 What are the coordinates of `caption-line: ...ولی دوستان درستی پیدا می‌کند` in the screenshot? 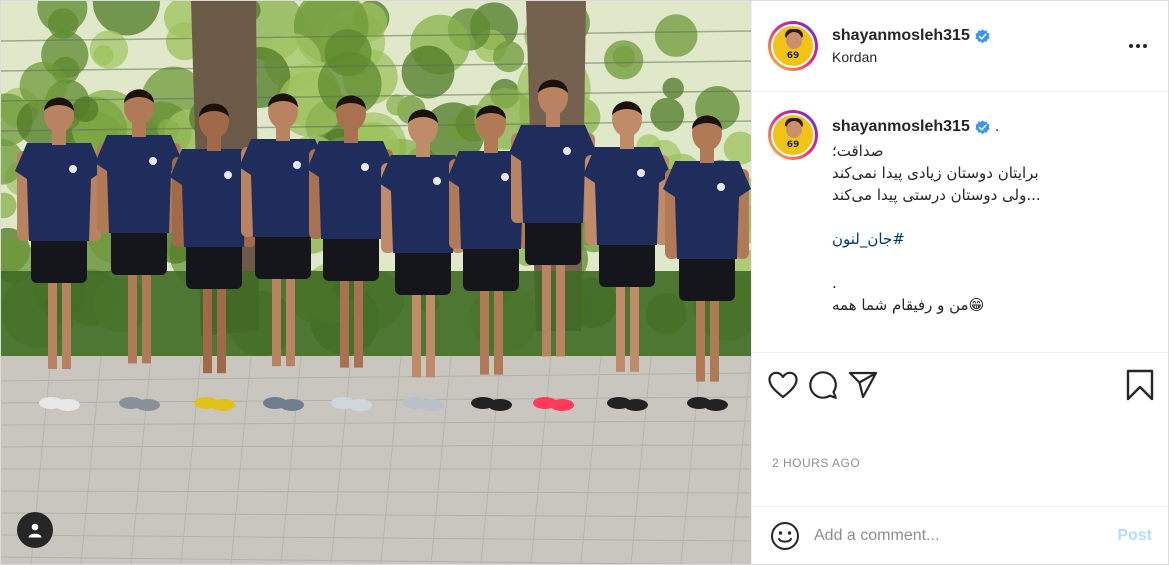 It's located at (936, 195).